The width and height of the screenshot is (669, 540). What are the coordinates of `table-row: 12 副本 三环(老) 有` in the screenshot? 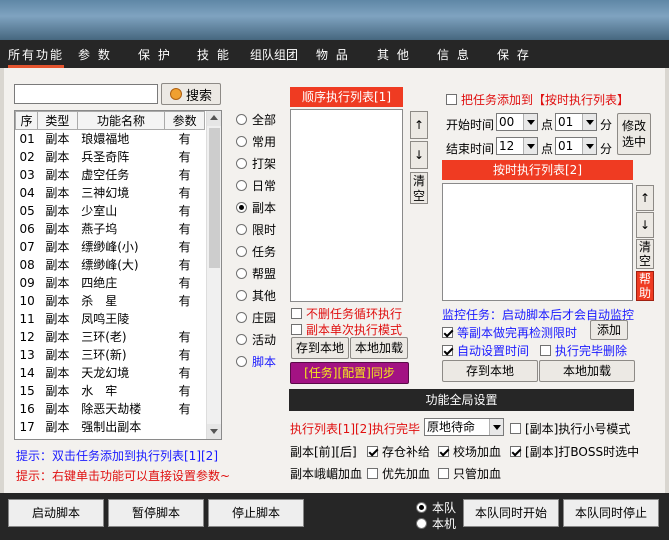 It's located at (110, 337).